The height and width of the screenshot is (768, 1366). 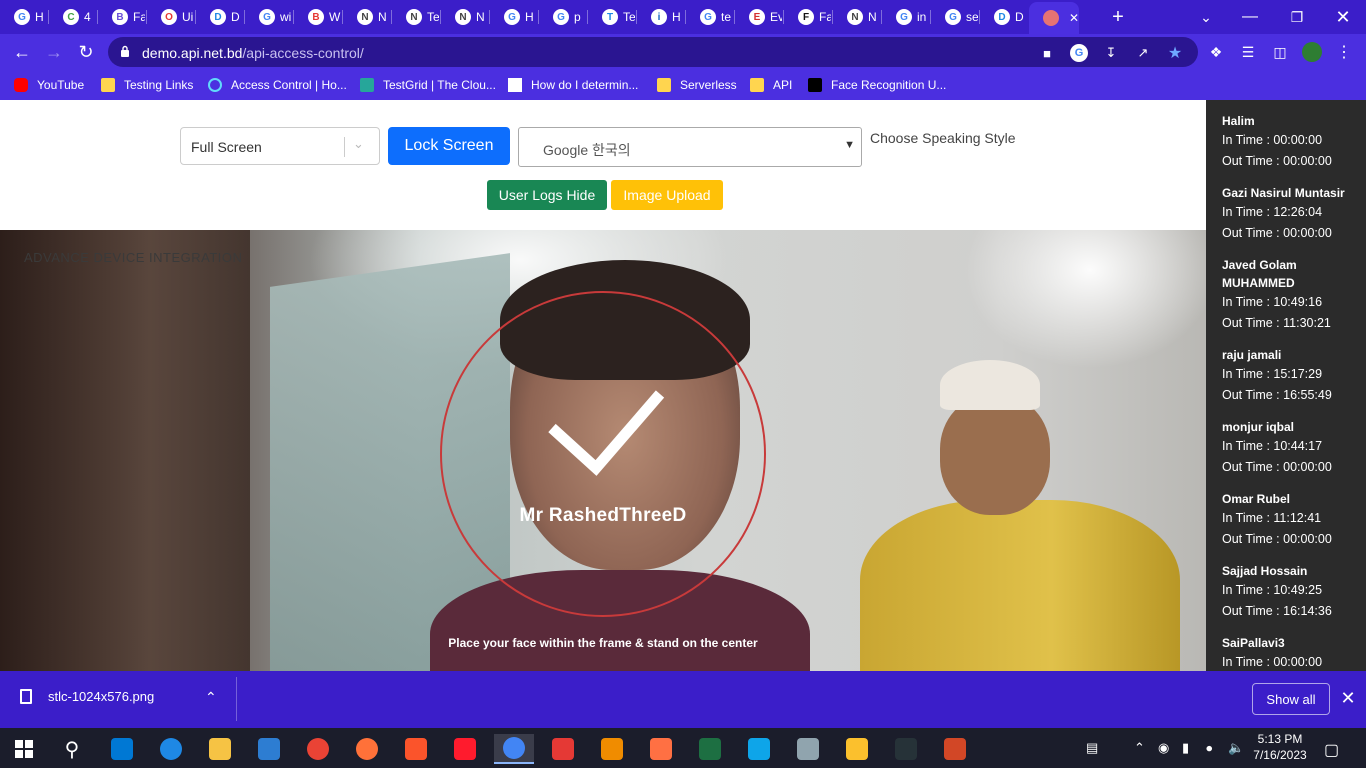 I want to click on tab-favicon-icon: B, so click(x=120, y=17).